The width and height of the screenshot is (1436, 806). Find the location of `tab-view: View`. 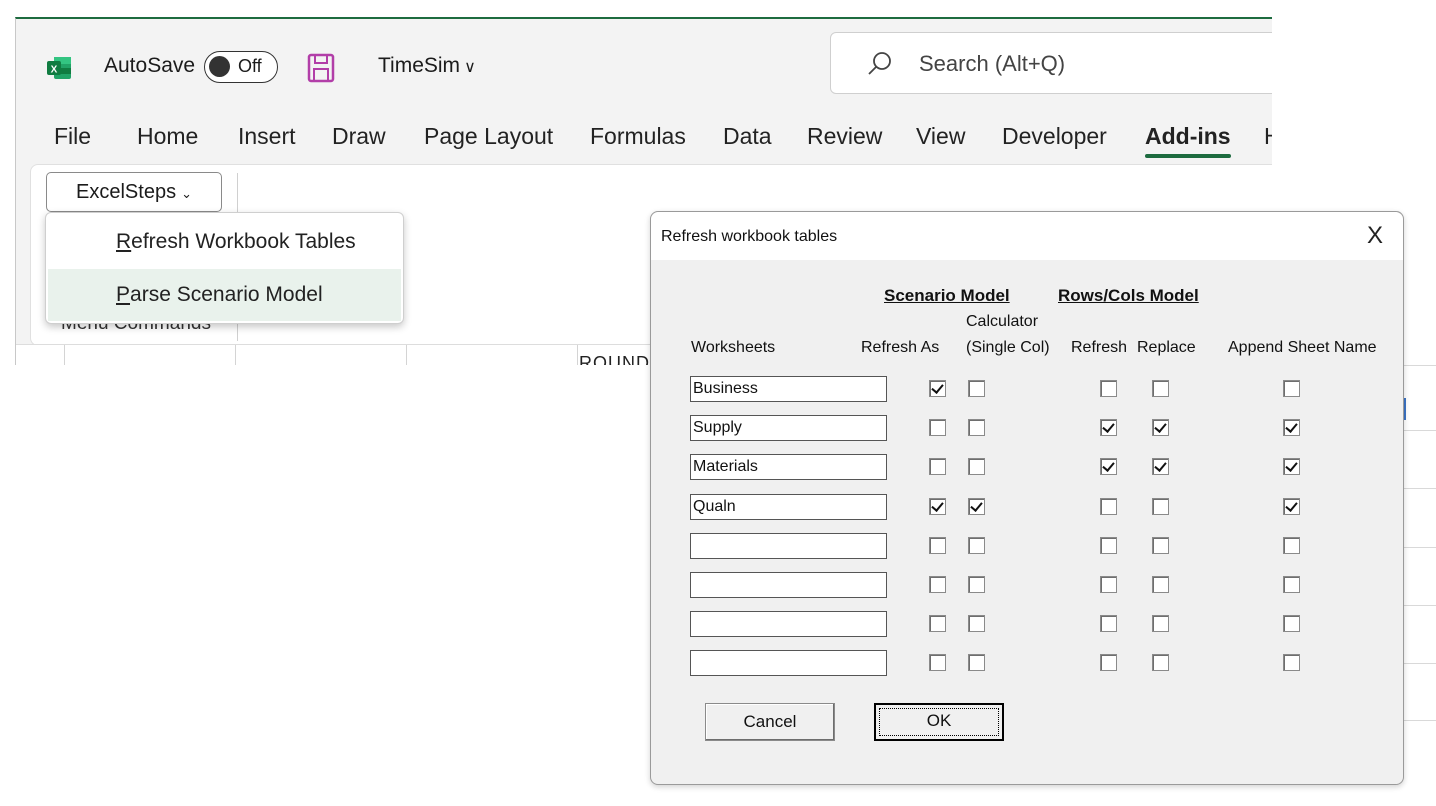

tab-view: View is located at coordinates (940, 136).